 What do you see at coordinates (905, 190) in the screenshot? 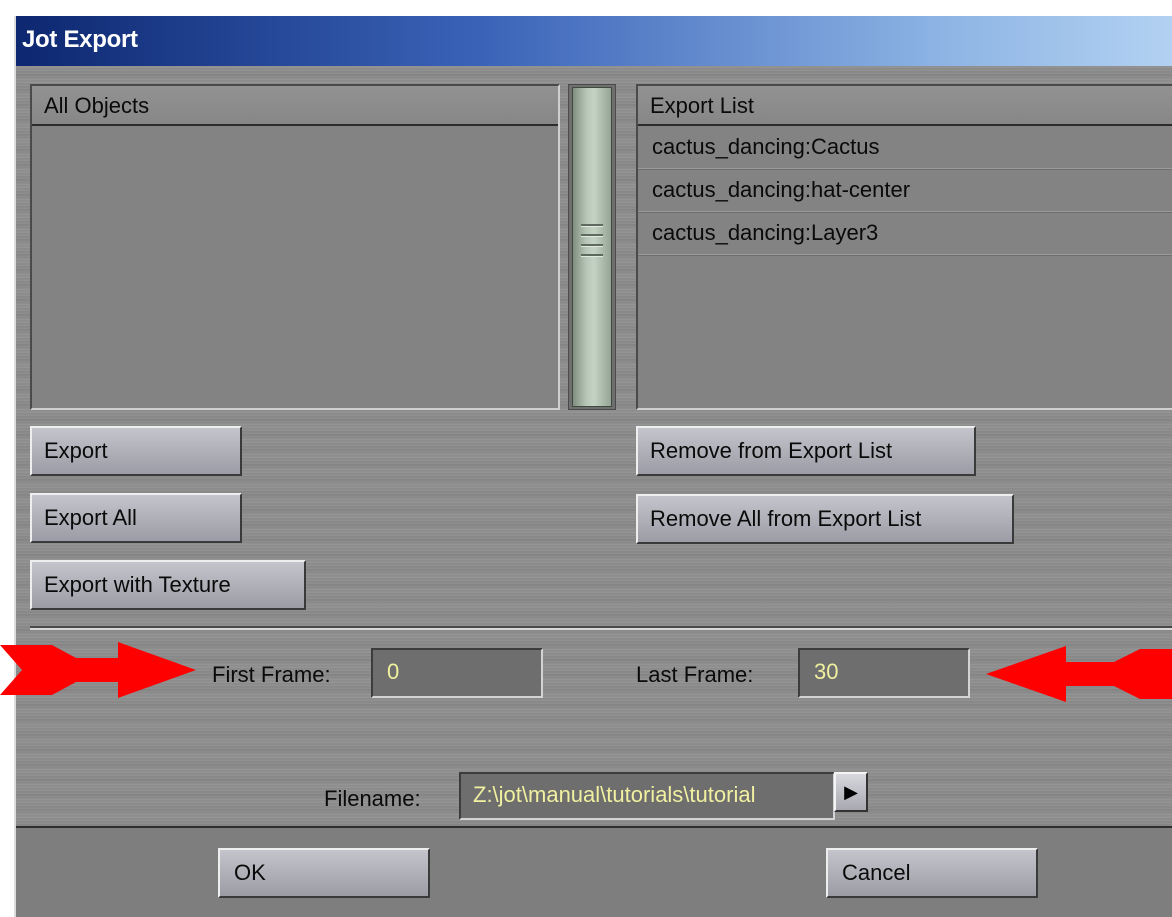
I see `export-list-item: cactus_dancing:hat-center` at bounding box center [905, 190].